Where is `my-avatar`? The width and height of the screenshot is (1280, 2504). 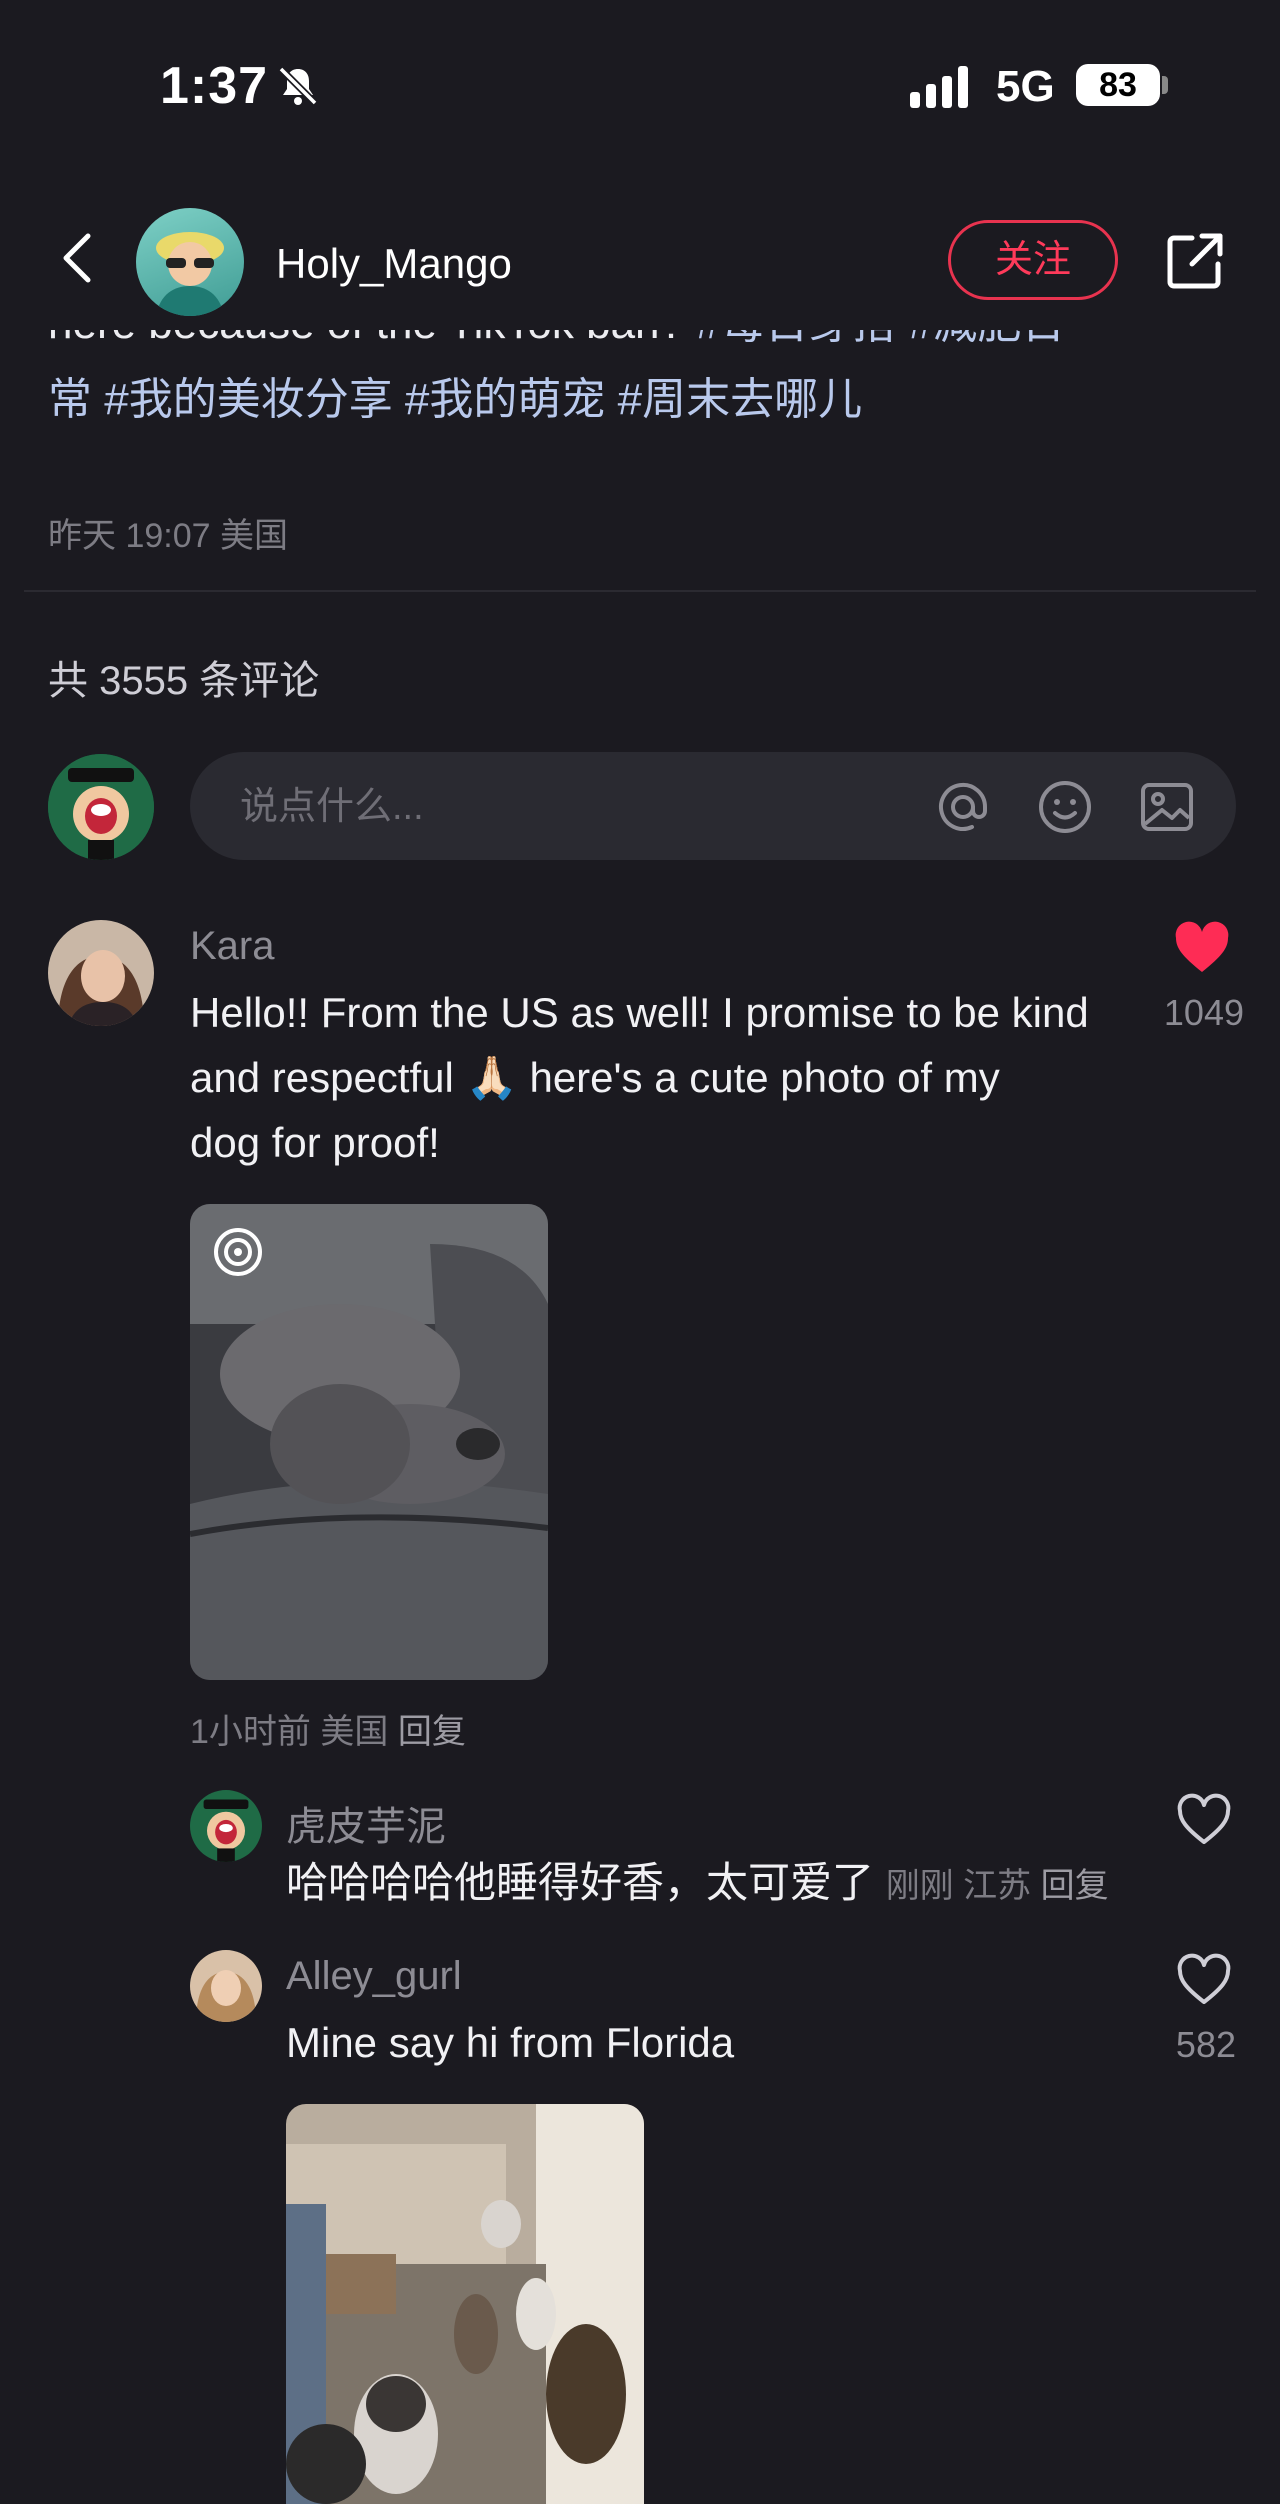 my-avatar is located at coordinates (101, 807).